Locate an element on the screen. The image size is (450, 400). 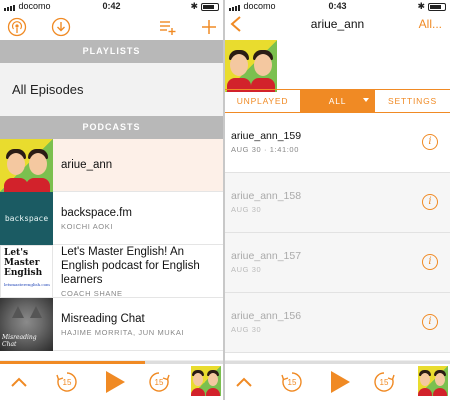
artwork-line: English is located at coordinates (23, 272).